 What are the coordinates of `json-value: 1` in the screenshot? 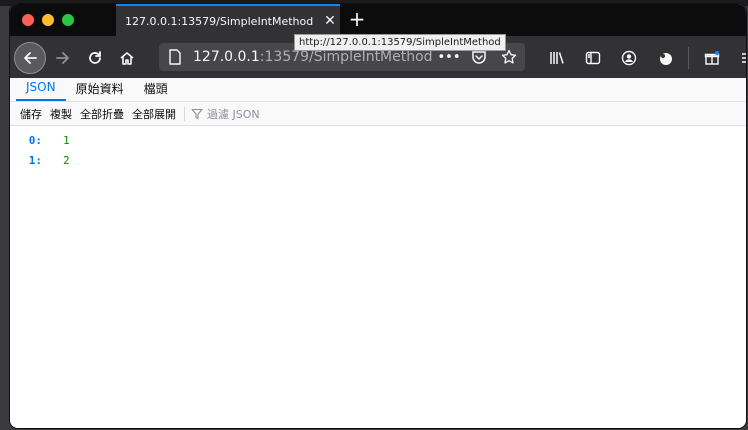 It's located at (66, 140).